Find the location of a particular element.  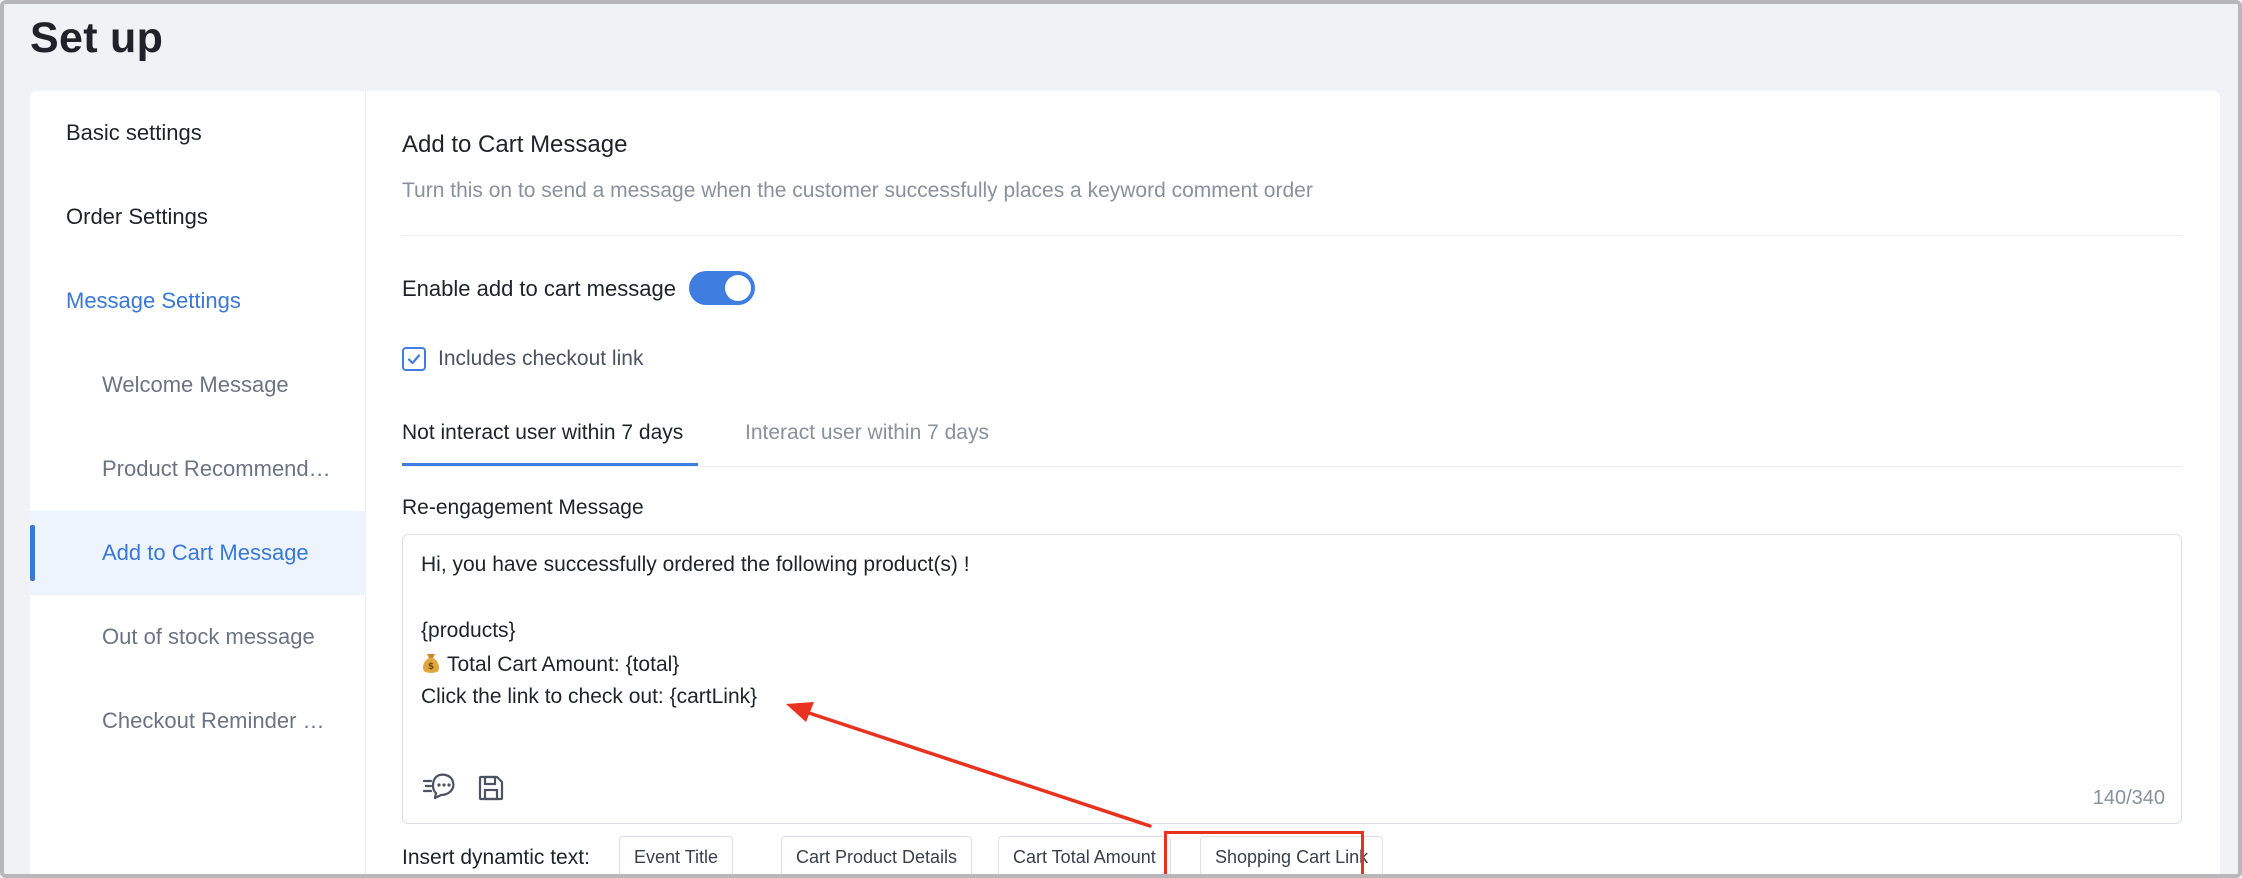

sidebar-item-basic-settings: Basic settings is located at coordinates (198, 133).